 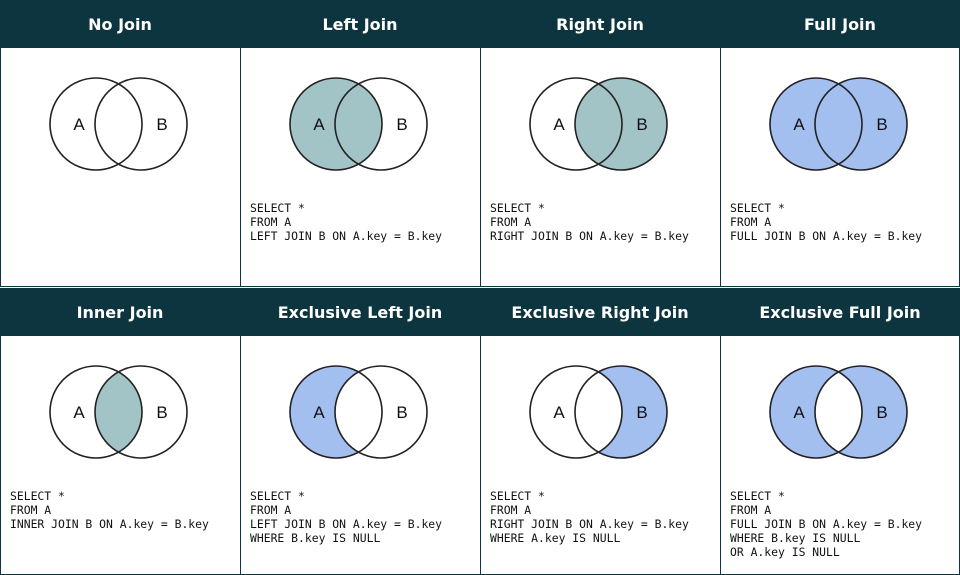 What do you see at coordinates (120, 24) in the screenshot?
I see `panel-title: No Join` at bounding box center [120, 24].